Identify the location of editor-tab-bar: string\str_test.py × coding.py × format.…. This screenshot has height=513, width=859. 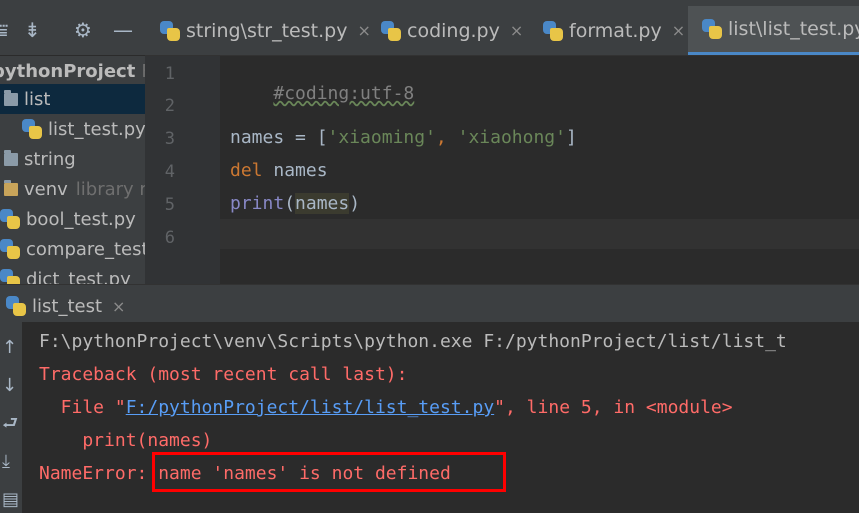
(502, 31).